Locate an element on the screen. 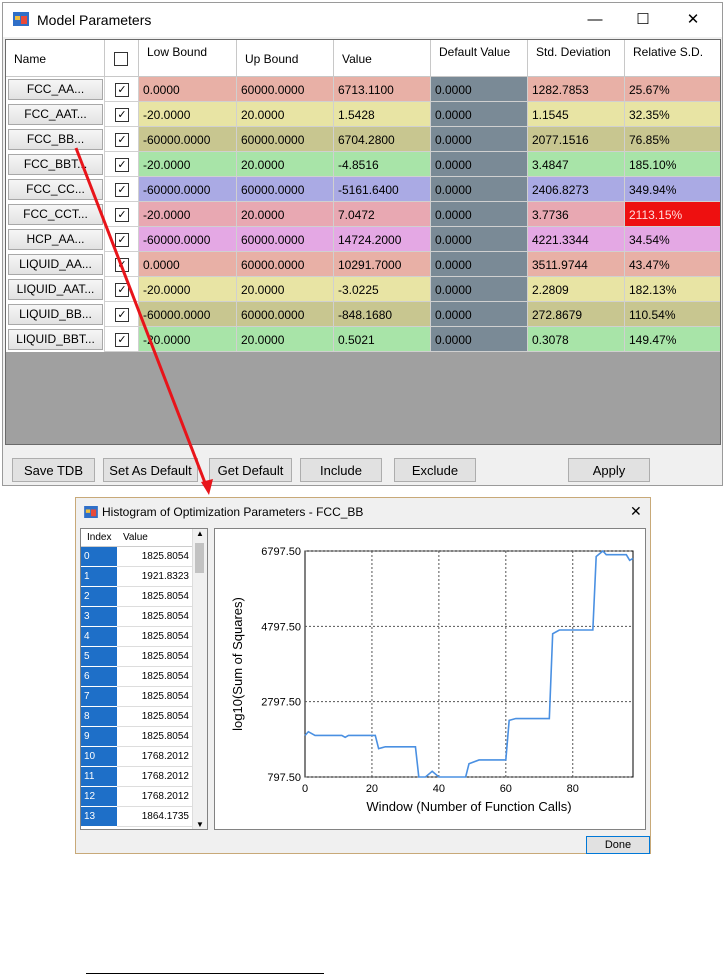 This screenshot has width=725, height=976. list-item: 1 1921.8323 is located at coordinates (137, 577).